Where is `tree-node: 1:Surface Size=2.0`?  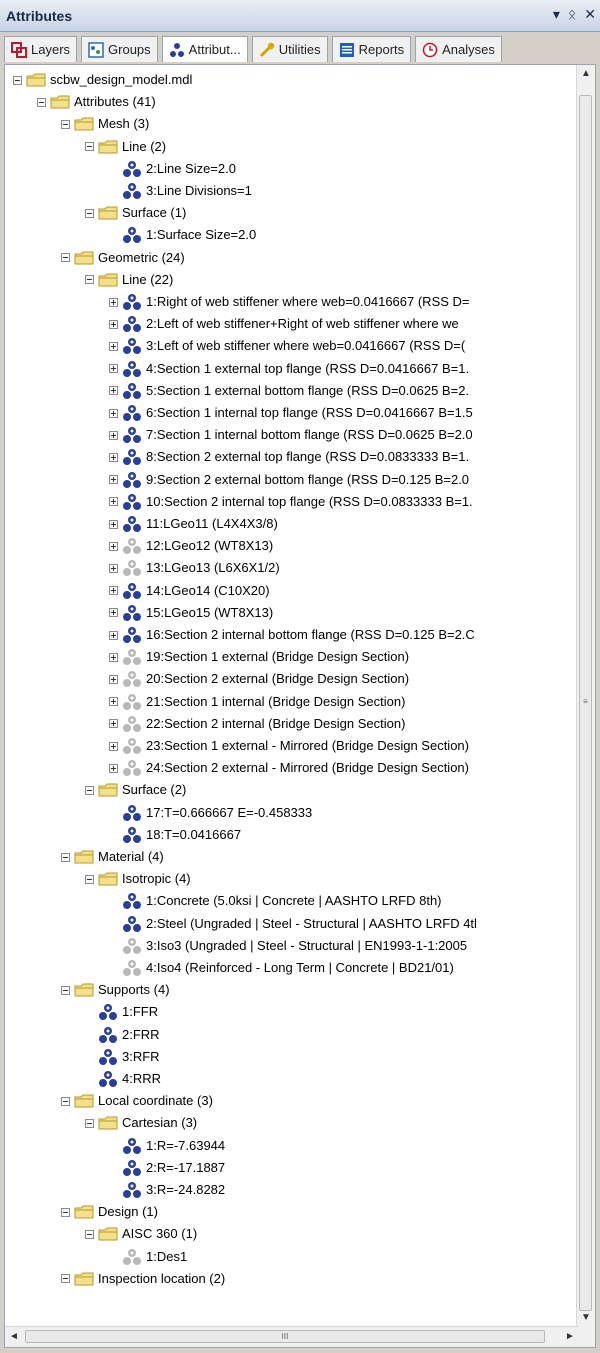
tree-node: 1:Surface Size=2.0 is located at coordinates (182, 235).